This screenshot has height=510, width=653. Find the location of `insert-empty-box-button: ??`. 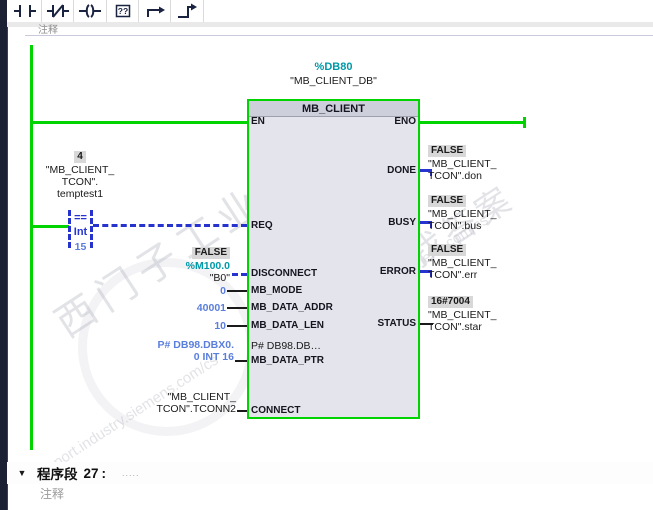

insert-empty-box-button: ?? is located at coordinates (122, 11).